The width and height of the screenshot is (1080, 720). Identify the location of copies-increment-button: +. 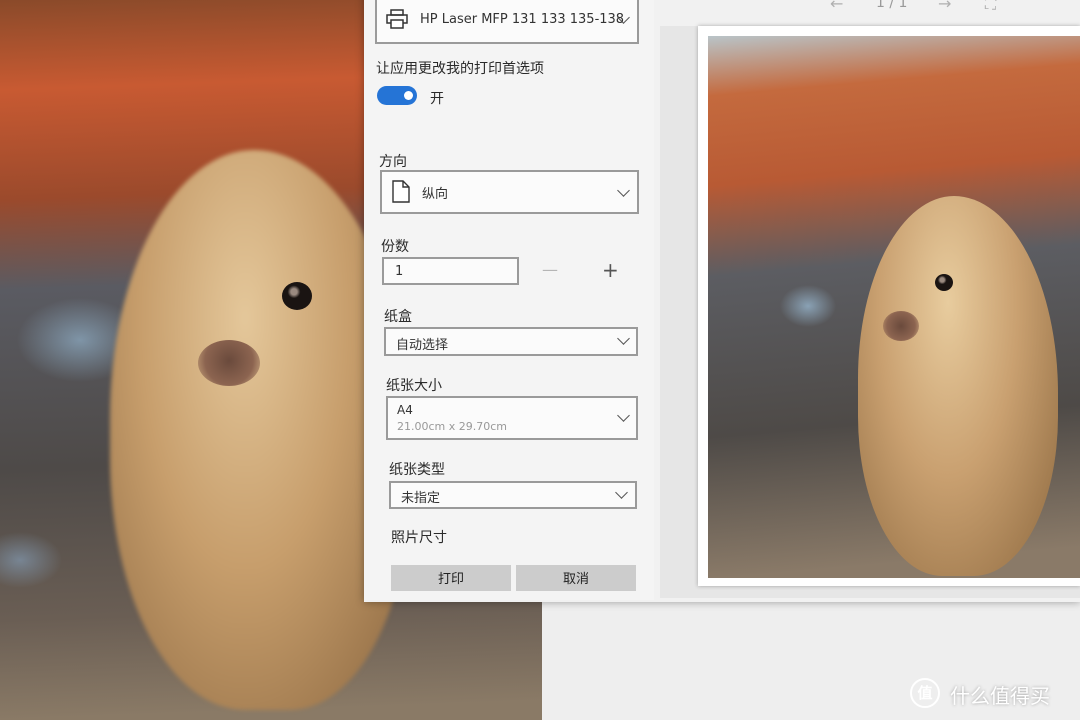
(610, 270).